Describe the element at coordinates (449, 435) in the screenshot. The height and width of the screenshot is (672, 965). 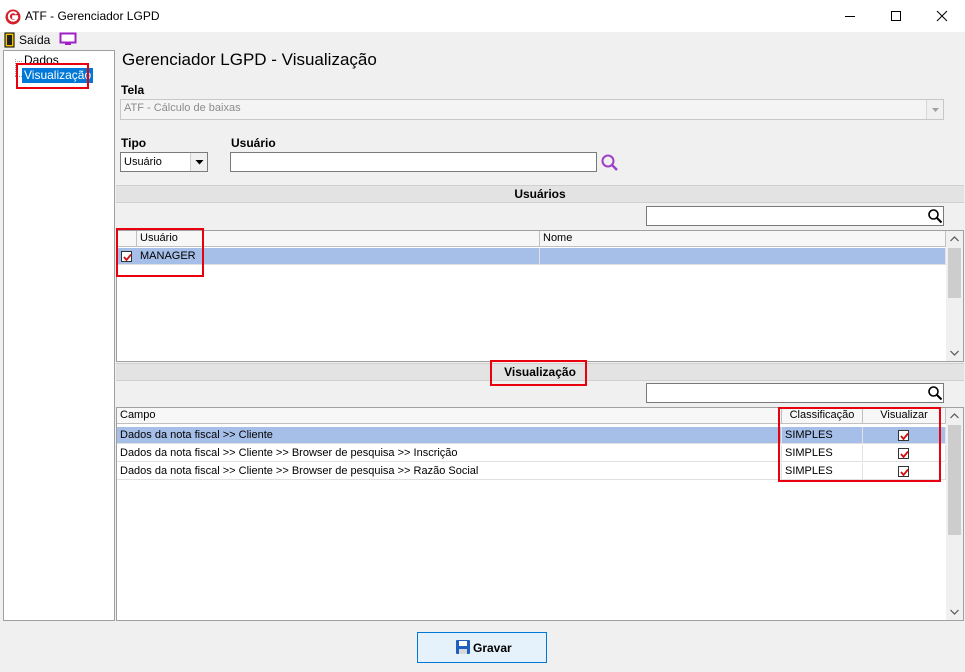
I see `cell-campo: Dados da nota fiscal >> Cliente` at that location.